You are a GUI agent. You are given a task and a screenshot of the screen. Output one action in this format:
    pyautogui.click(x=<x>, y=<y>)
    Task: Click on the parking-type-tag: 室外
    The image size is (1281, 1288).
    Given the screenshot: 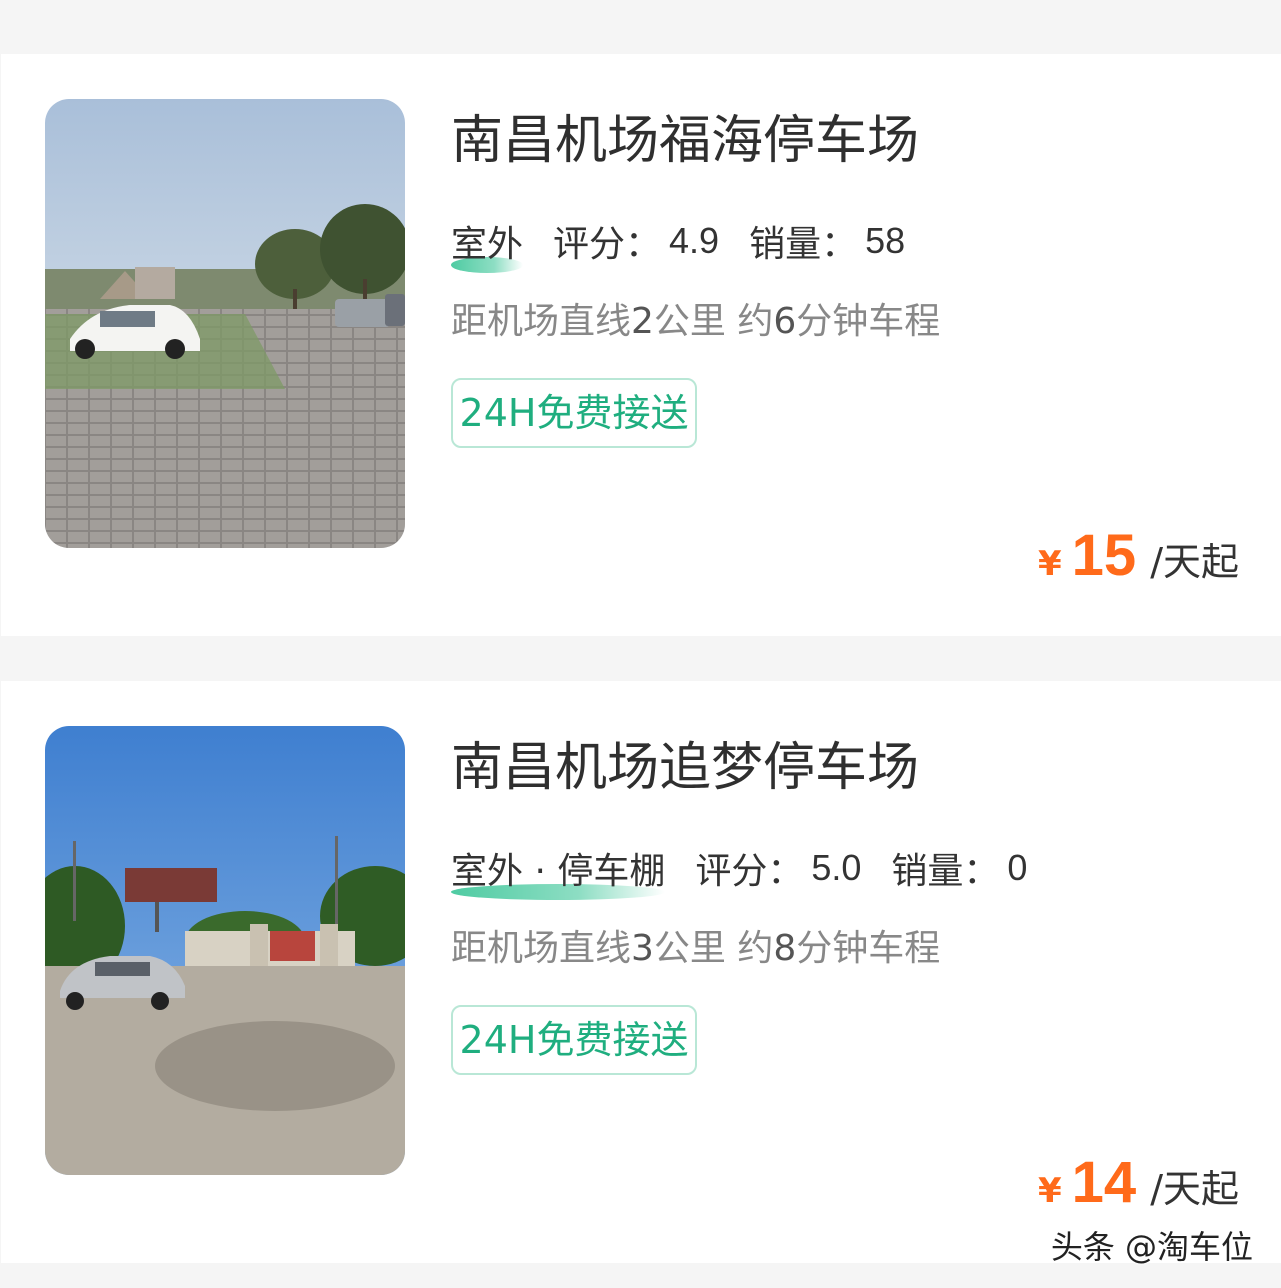 What is the action you would take?
    pyautogui.click(x=487, y=244)
    